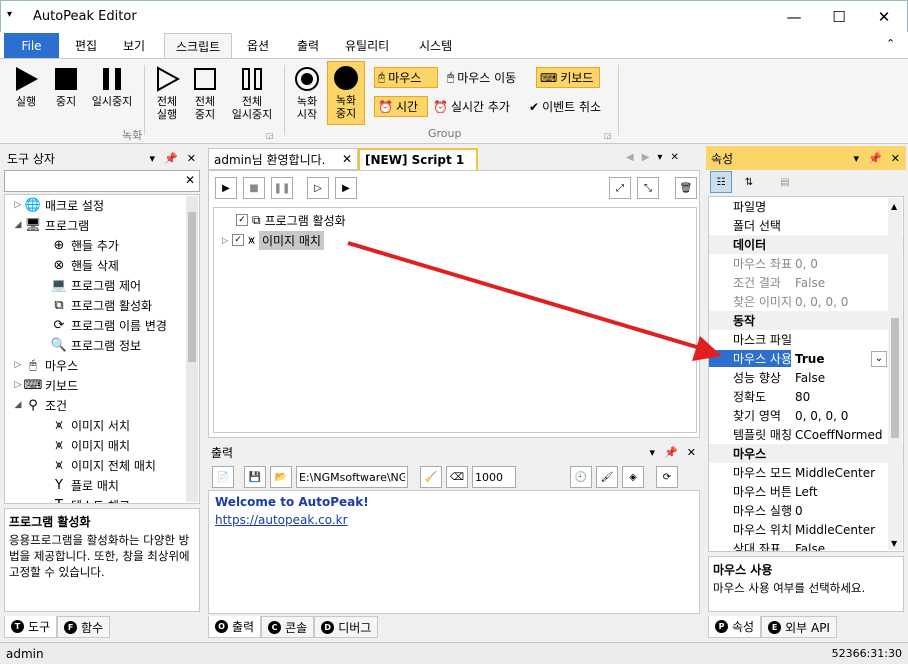  I want to click on close-tab-icon: ✕, so click(347, 159).